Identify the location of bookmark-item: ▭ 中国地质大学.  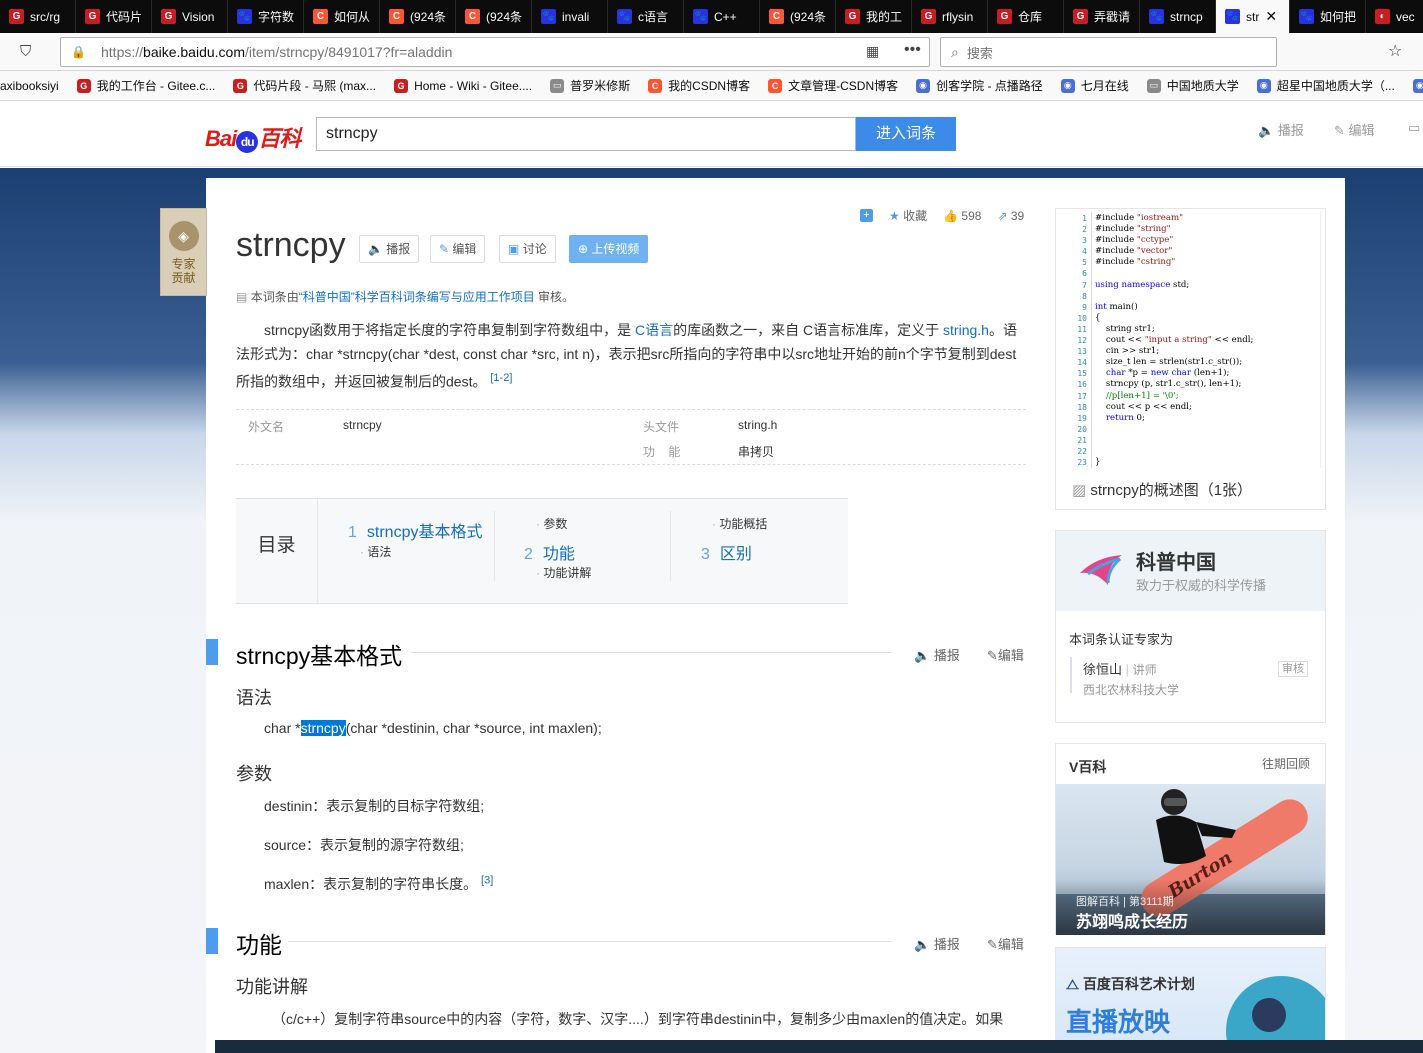
(1192, 85).